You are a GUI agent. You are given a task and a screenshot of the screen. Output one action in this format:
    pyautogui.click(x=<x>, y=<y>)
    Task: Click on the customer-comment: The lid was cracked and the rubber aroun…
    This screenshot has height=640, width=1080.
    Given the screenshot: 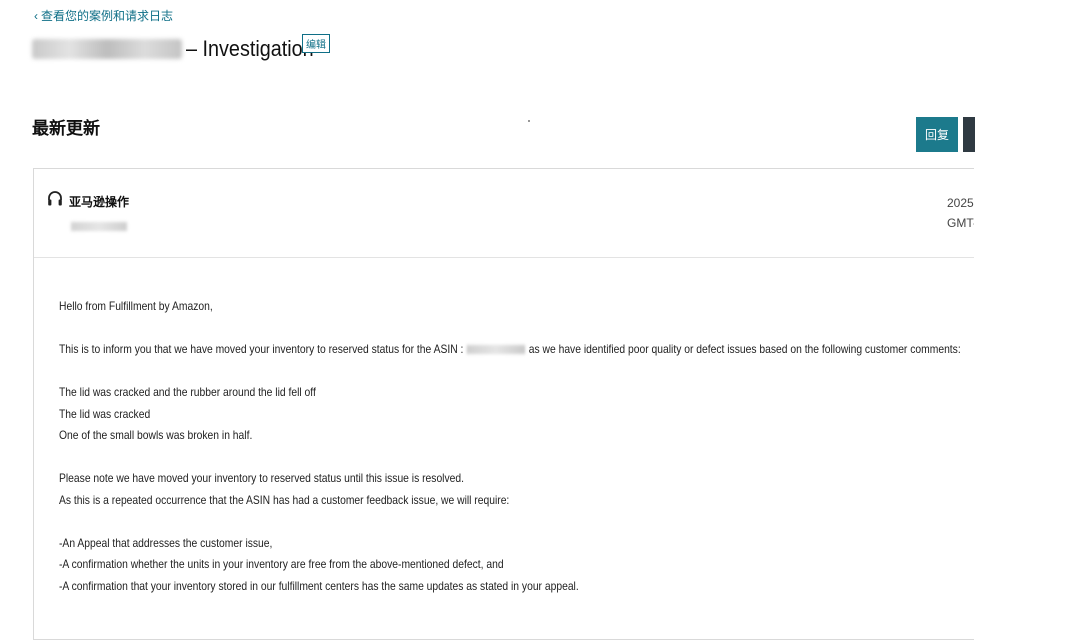 What is the action you would take?
    pyautogui.click(x=187, y=392)
    